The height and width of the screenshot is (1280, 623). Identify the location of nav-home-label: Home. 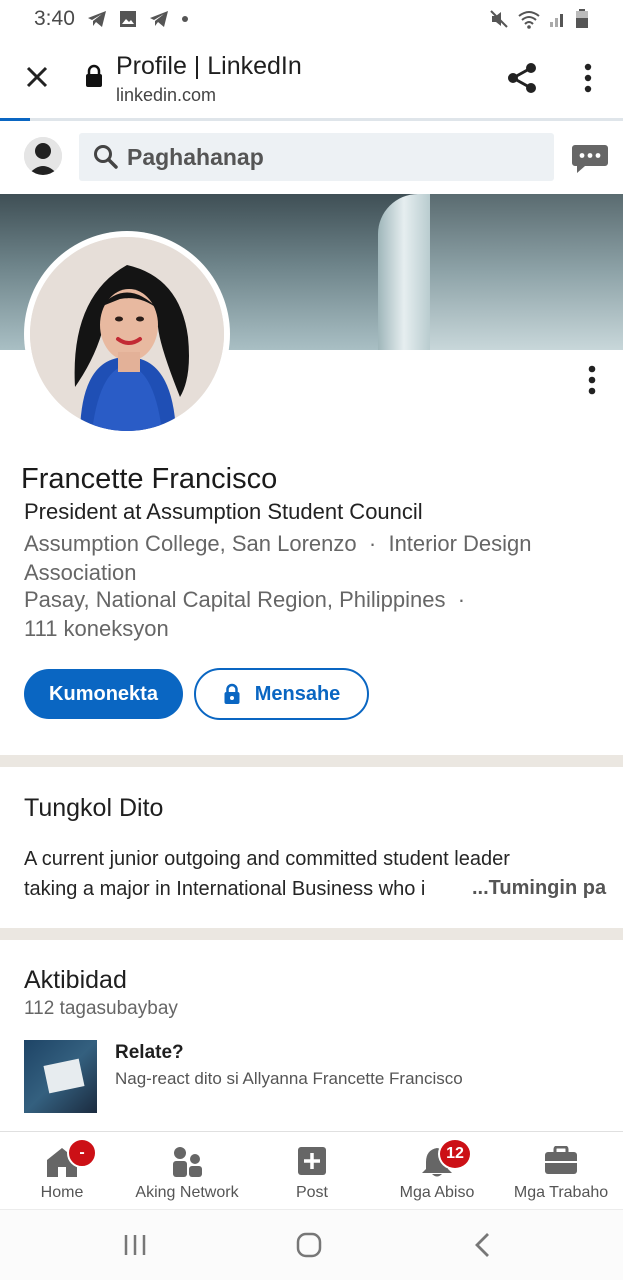
(62, 1192).